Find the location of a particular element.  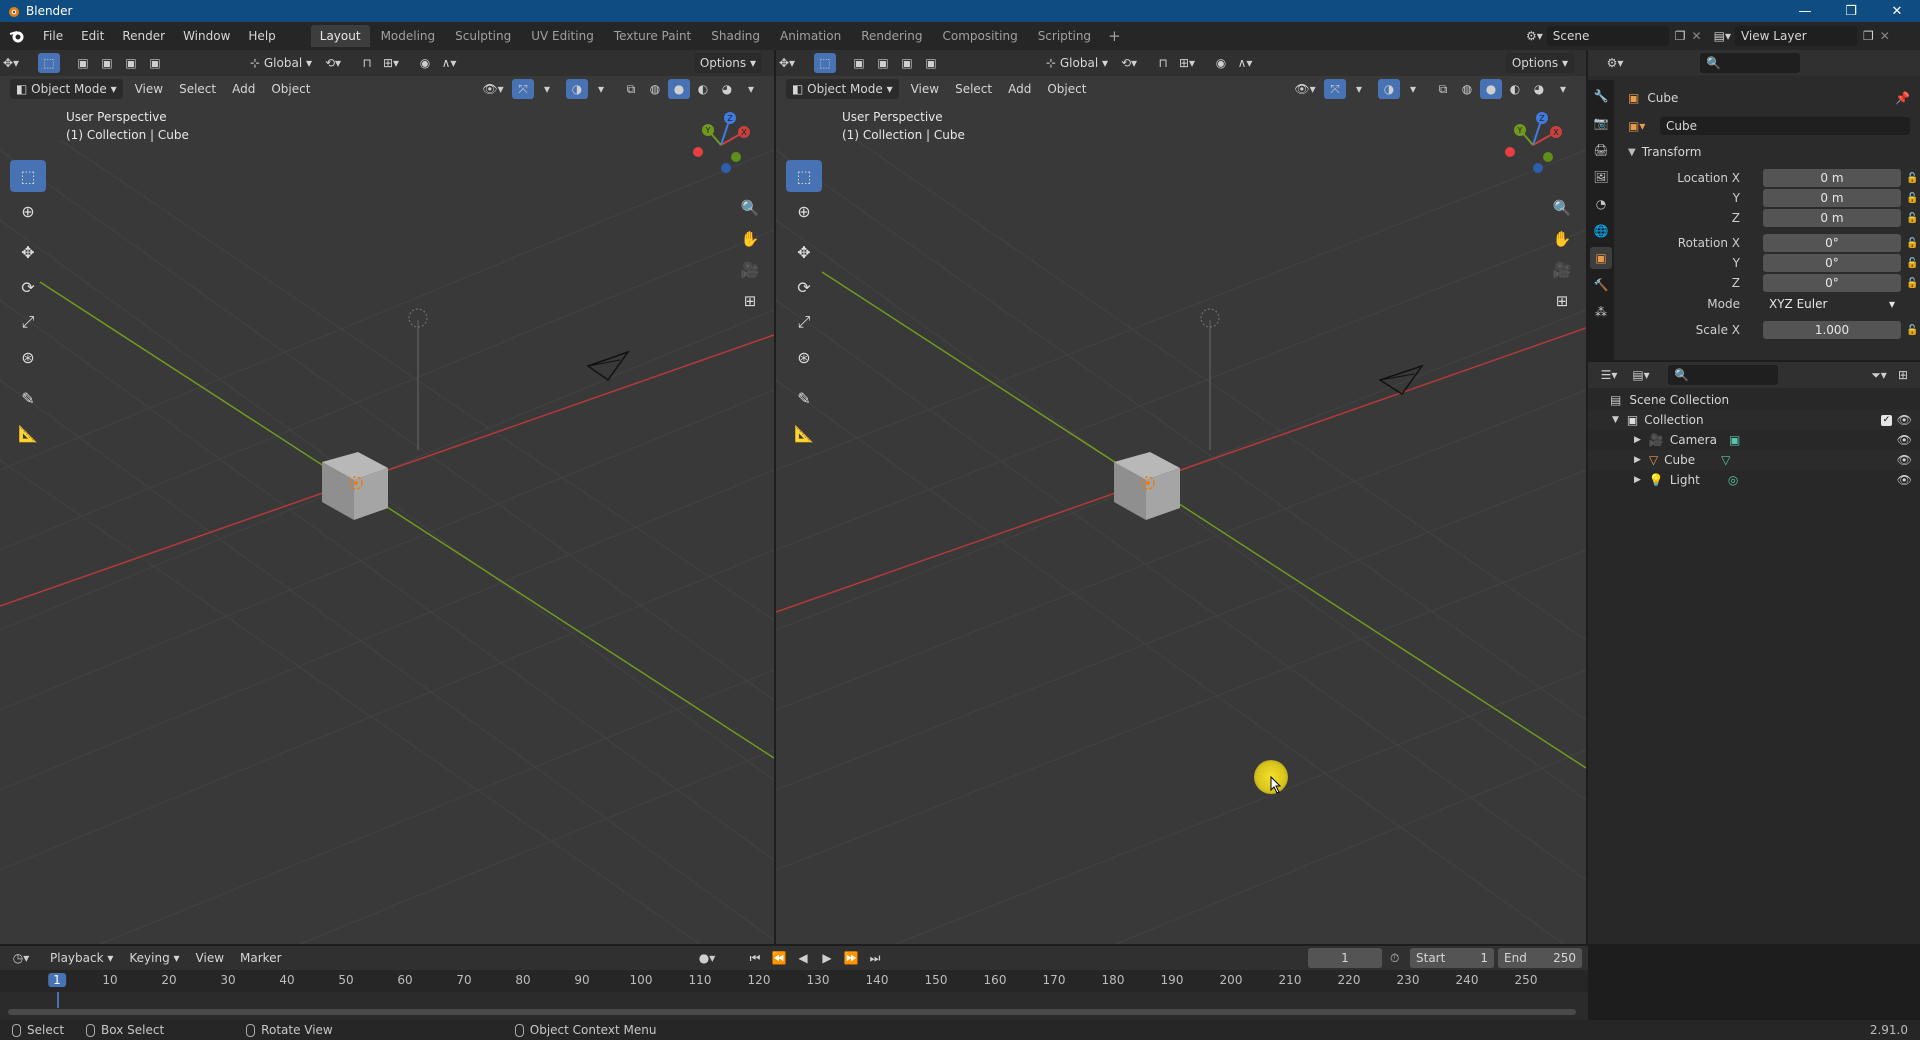

view-layer-tab-icon: 🖼 is located at coordinates (1601, 177).